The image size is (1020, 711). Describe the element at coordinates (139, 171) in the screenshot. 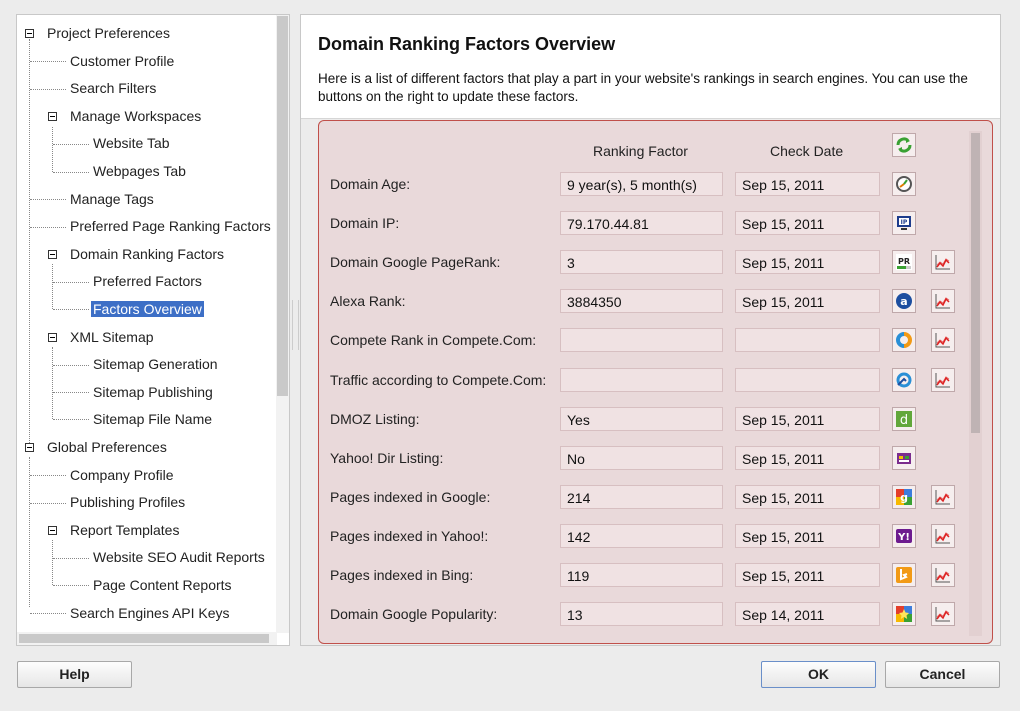

I see `tree-item-webpages-tab: Webpages Tab` at that location.